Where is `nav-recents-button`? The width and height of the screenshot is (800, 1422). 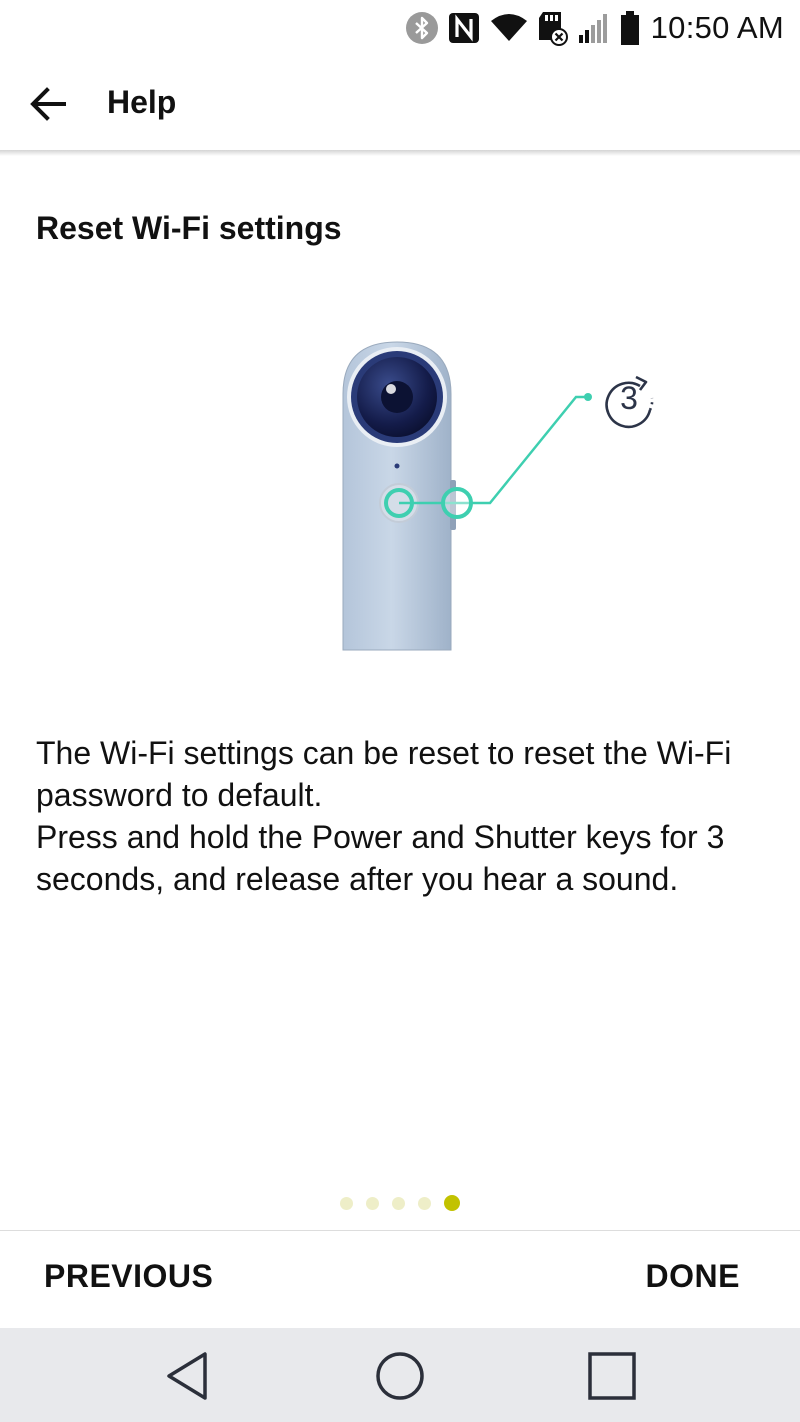
nav-recents-button is located at coordinates (612, 1376).